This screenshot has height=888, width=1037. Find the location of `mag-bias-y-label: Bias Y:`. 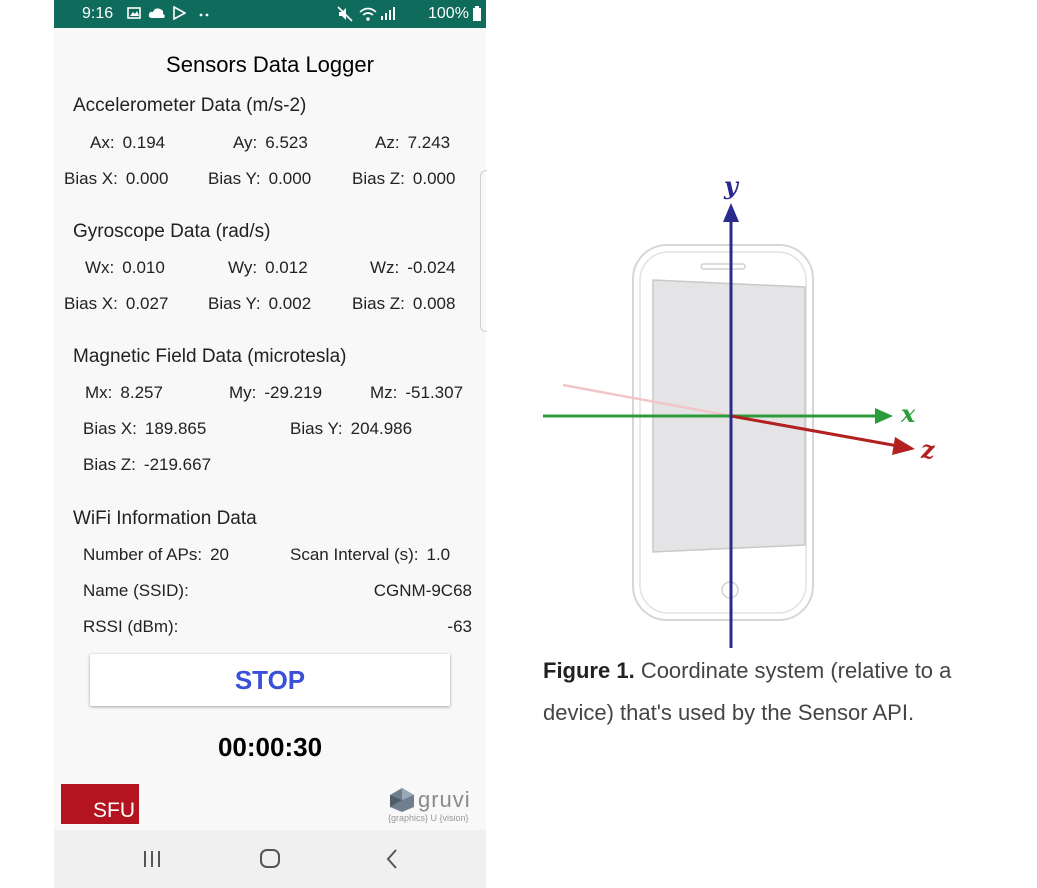

mag-bias-y-label: Bias Y: is located at coordinates (316, 428).